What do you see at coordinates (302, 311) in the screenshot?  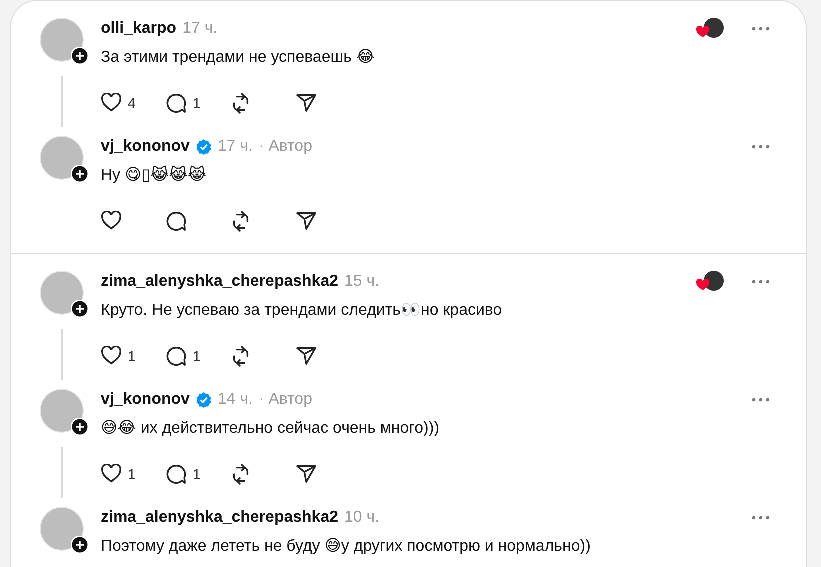 I see `comment-text: Круто. Не успеваю за трендами следить👀но красиво` at bounding box center [302, 311].